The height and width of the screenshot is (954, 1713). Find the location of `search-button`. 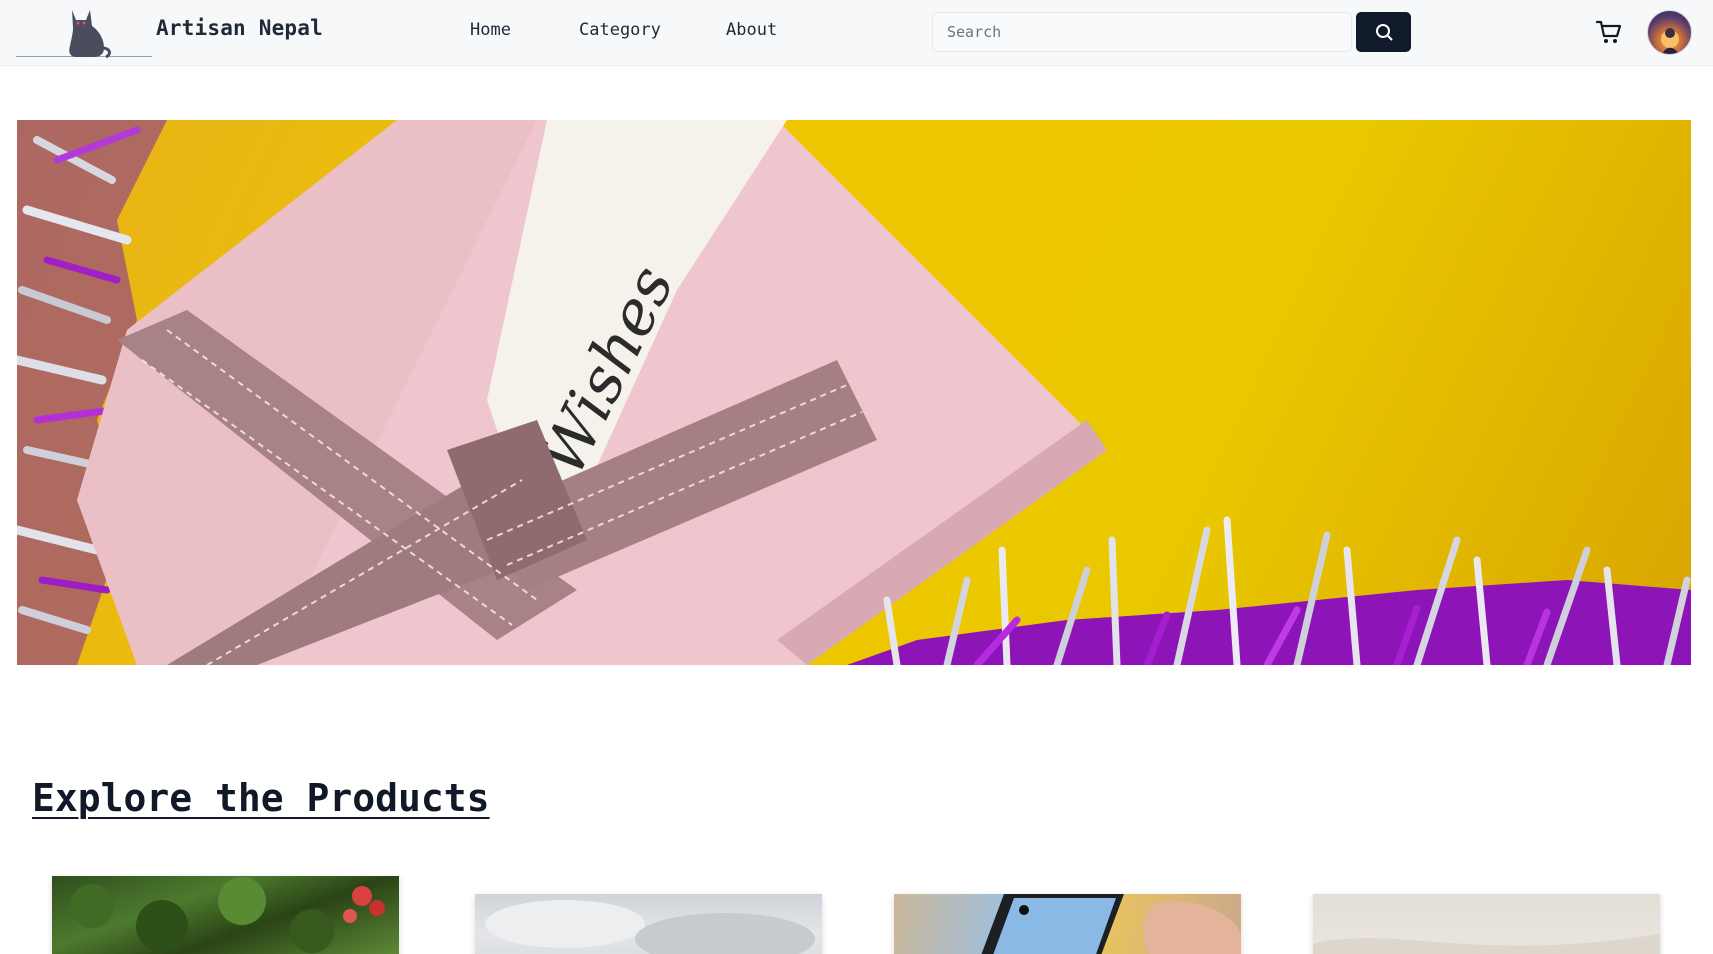

search-button is located at coordinates (1383, 32).